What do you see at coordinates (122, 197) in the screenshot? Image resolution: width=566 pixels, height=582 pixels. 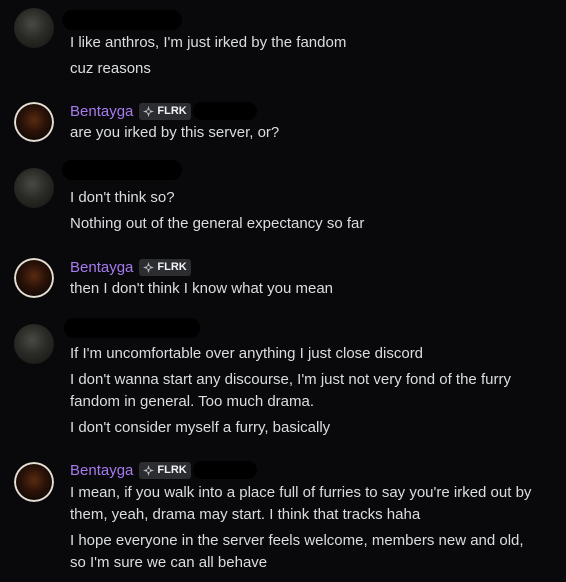 I see `message-text: I don't think so?` at bounding box center [122, 197].